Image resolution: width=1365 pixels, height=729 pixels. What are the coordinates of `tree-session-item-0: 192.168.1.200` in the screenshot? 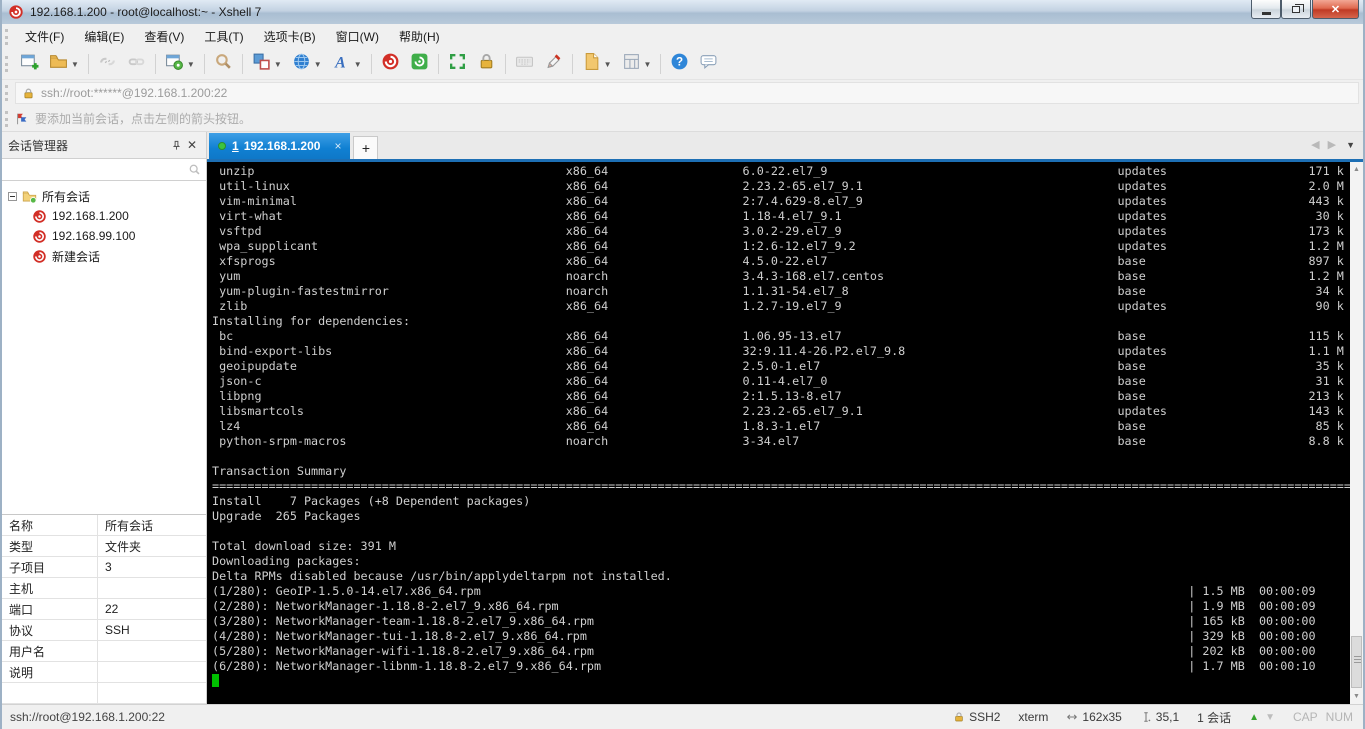 It's located at (104, 216).